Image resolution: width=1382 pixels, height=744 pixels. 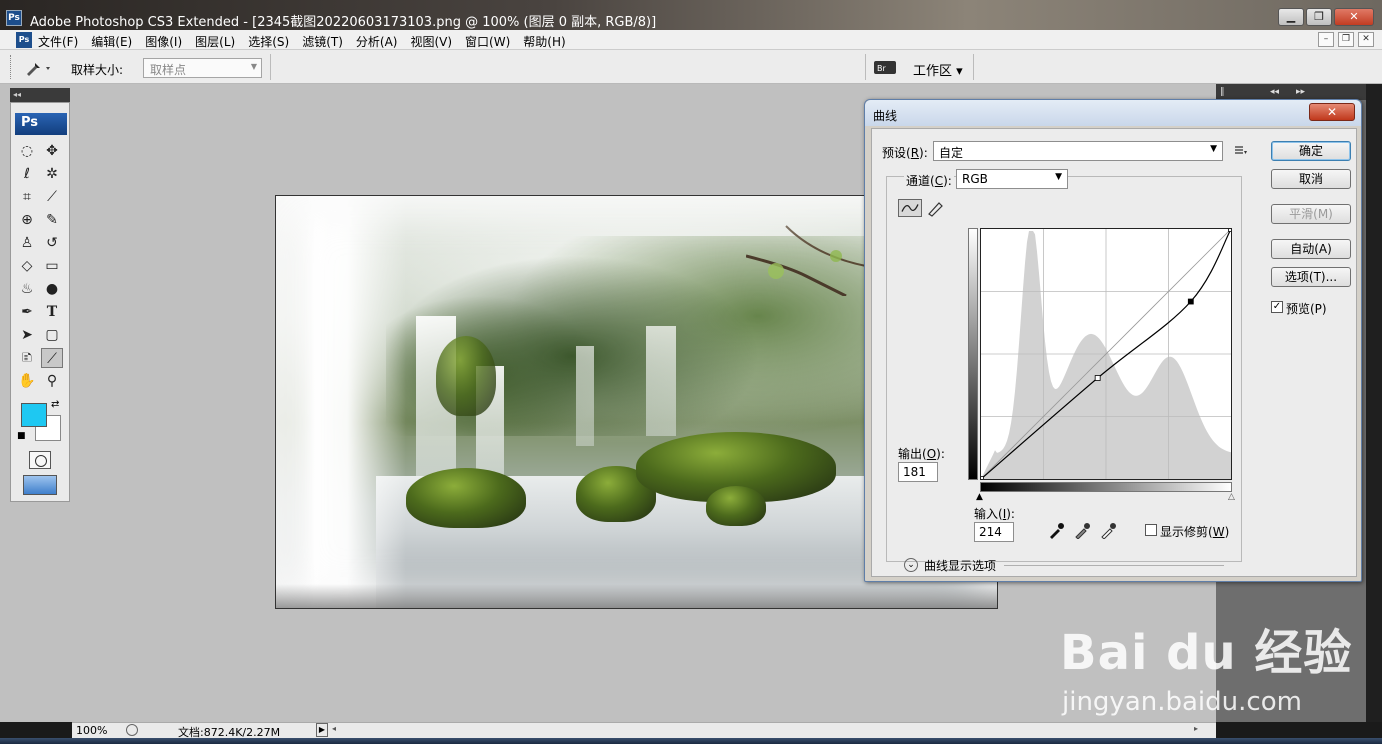 I want to click on show-clipping-checkbox, so click(x=1151, y=530).